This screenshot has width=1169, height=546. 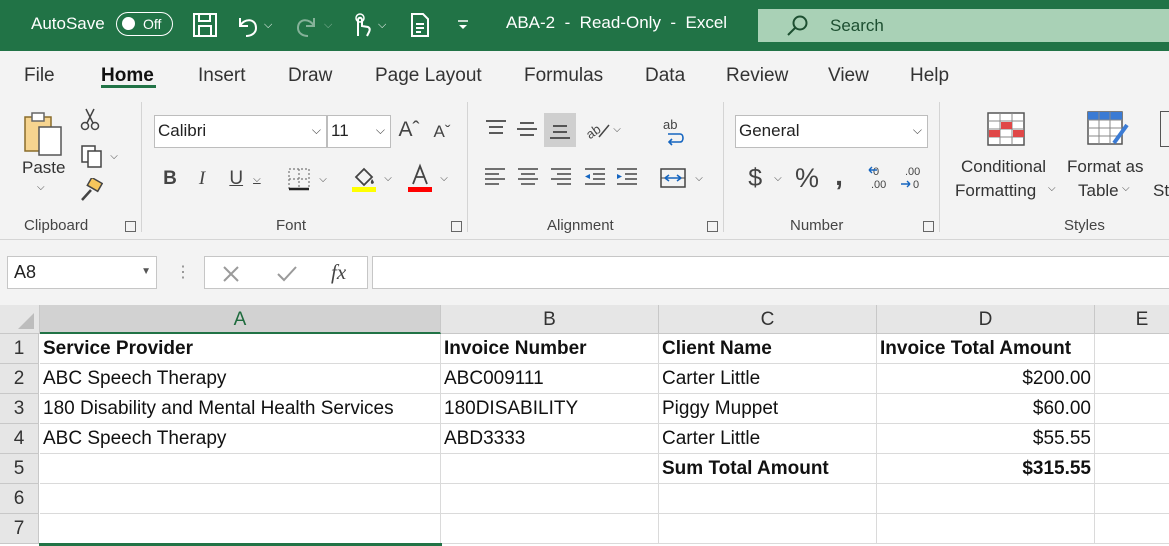 What do you see at coordinates (986, 319) in the screenshot?
I see `column-header-d: D` at bounding box center [986, 319].